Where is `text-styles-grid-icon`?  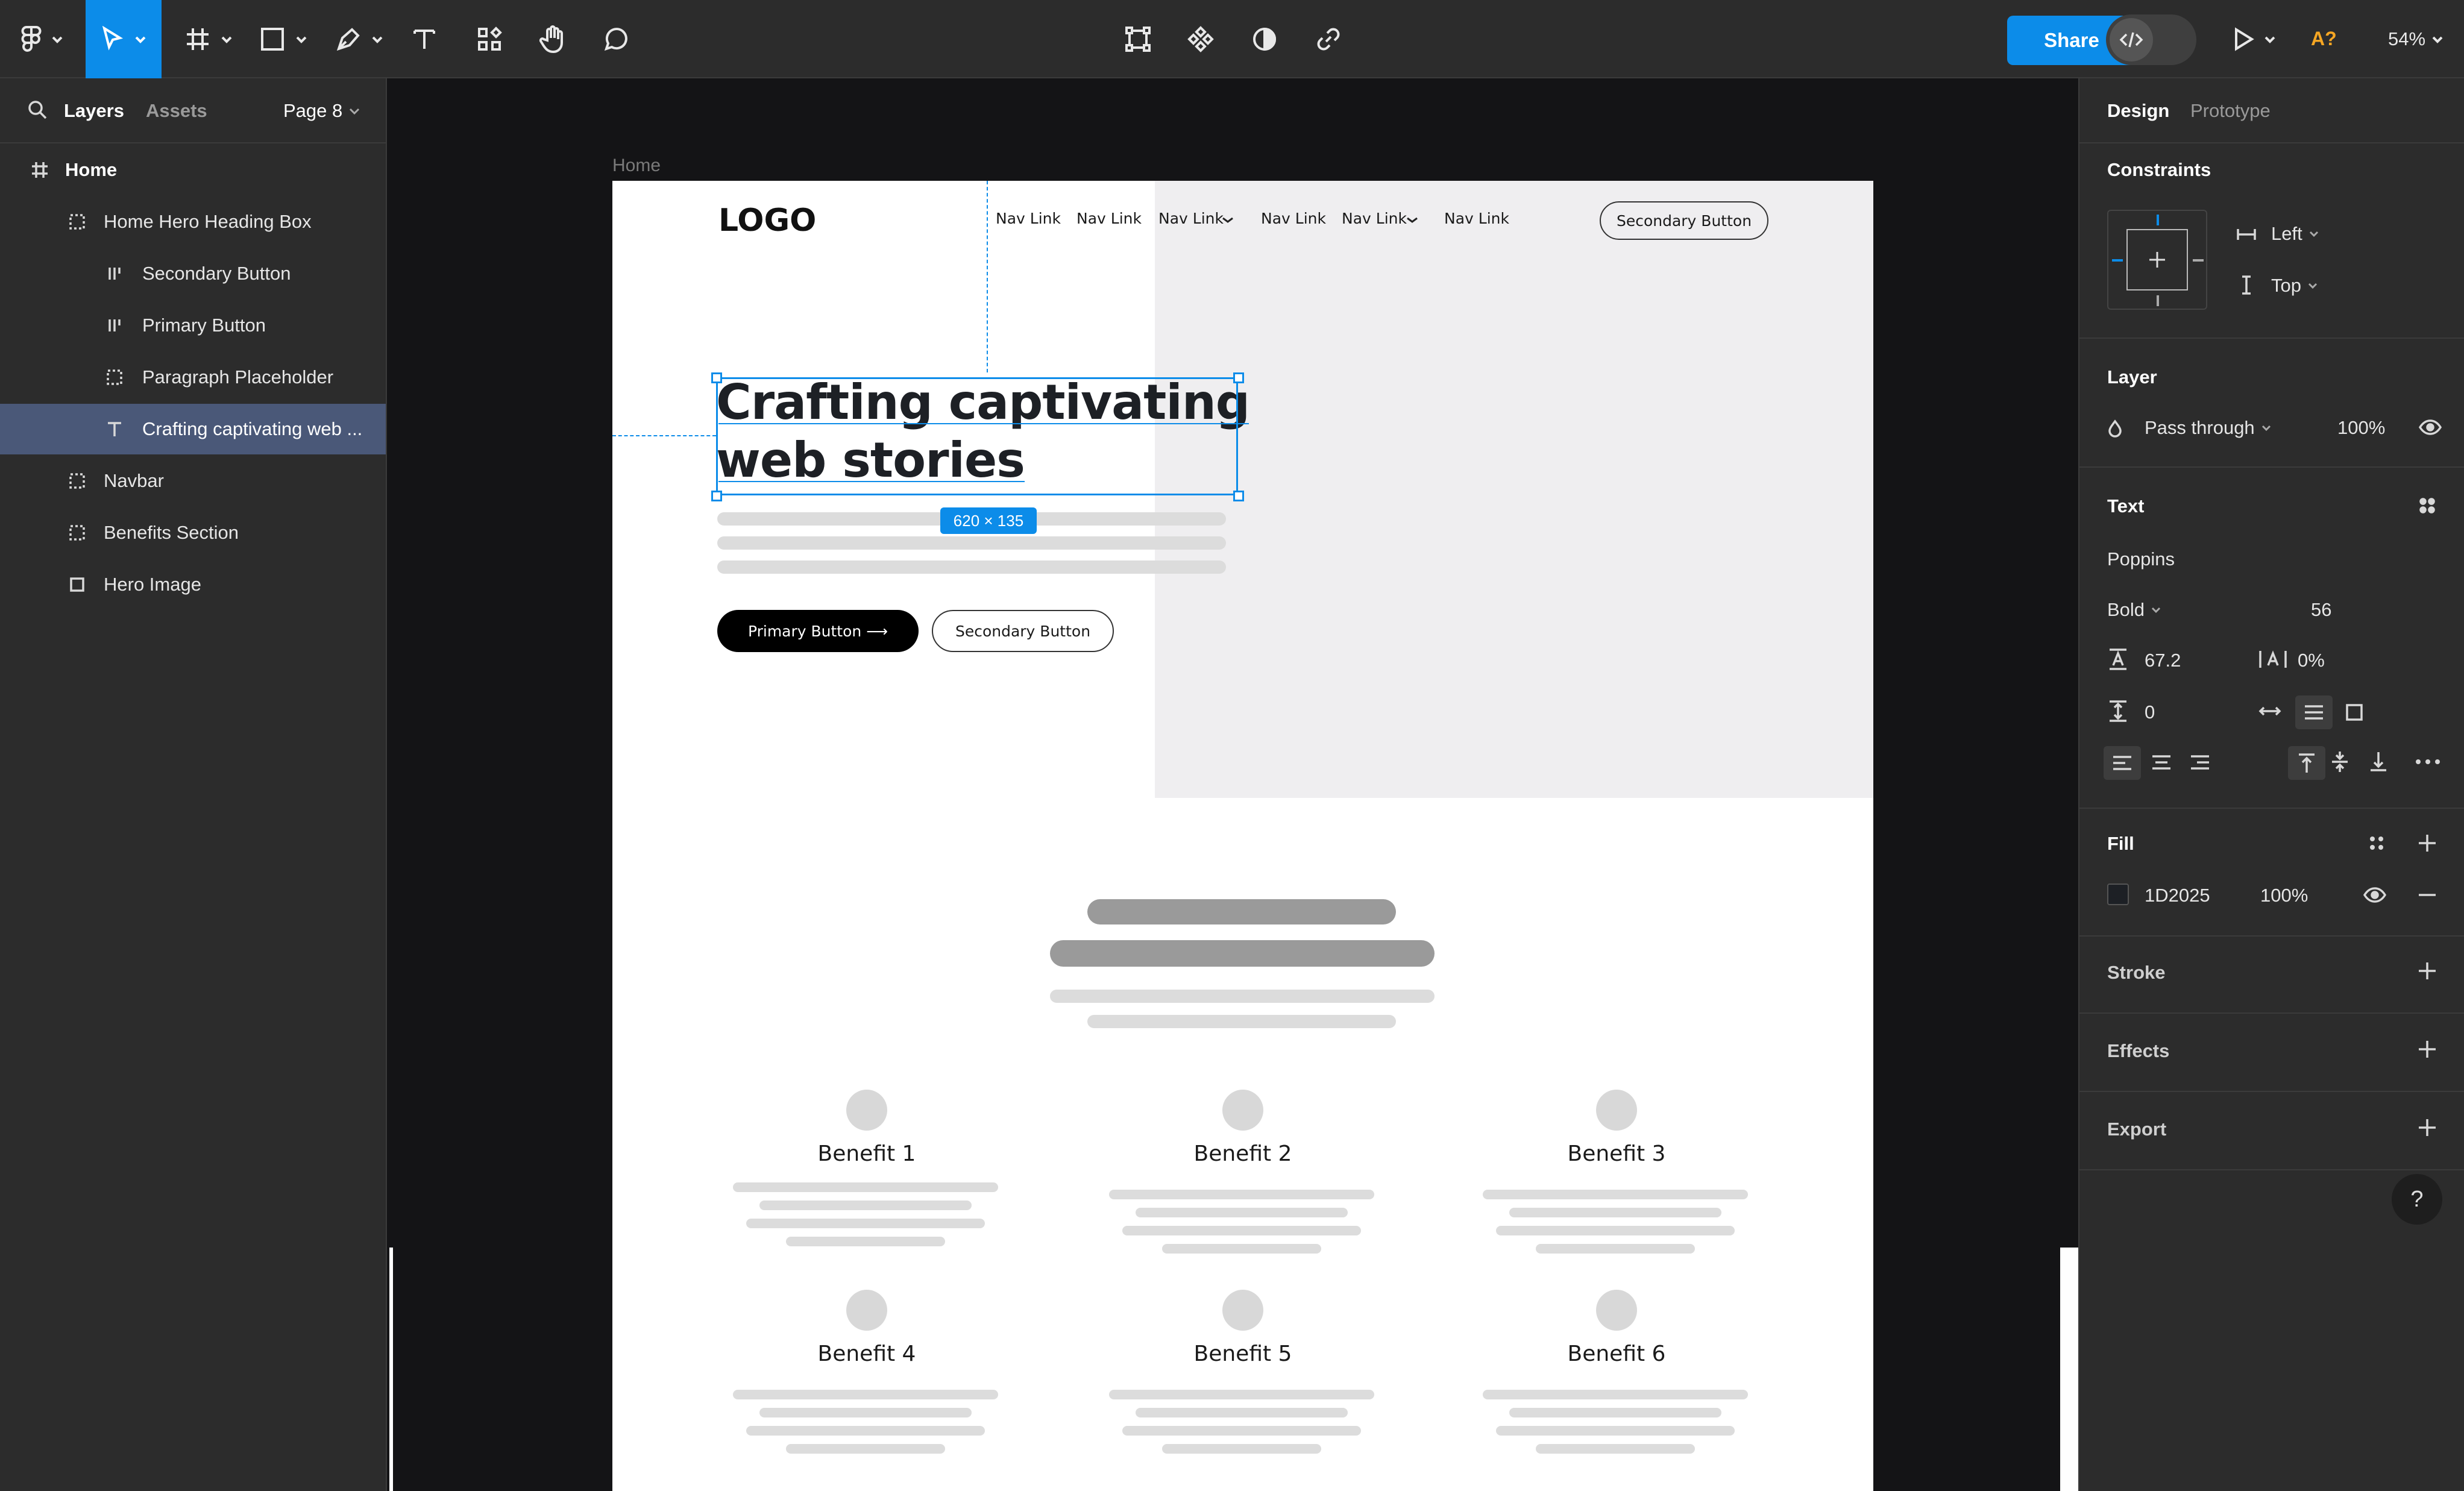
text-styles-grid-icon is located at coordinates (2427, 506).